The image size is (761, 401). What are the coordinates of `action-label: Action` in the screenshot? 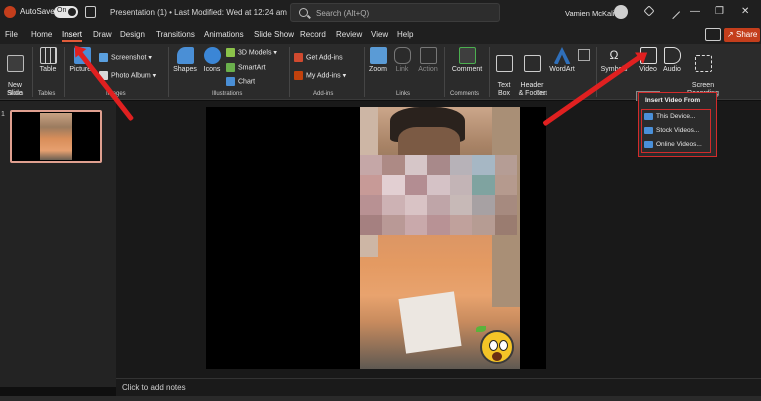 It's located at (428, 69).